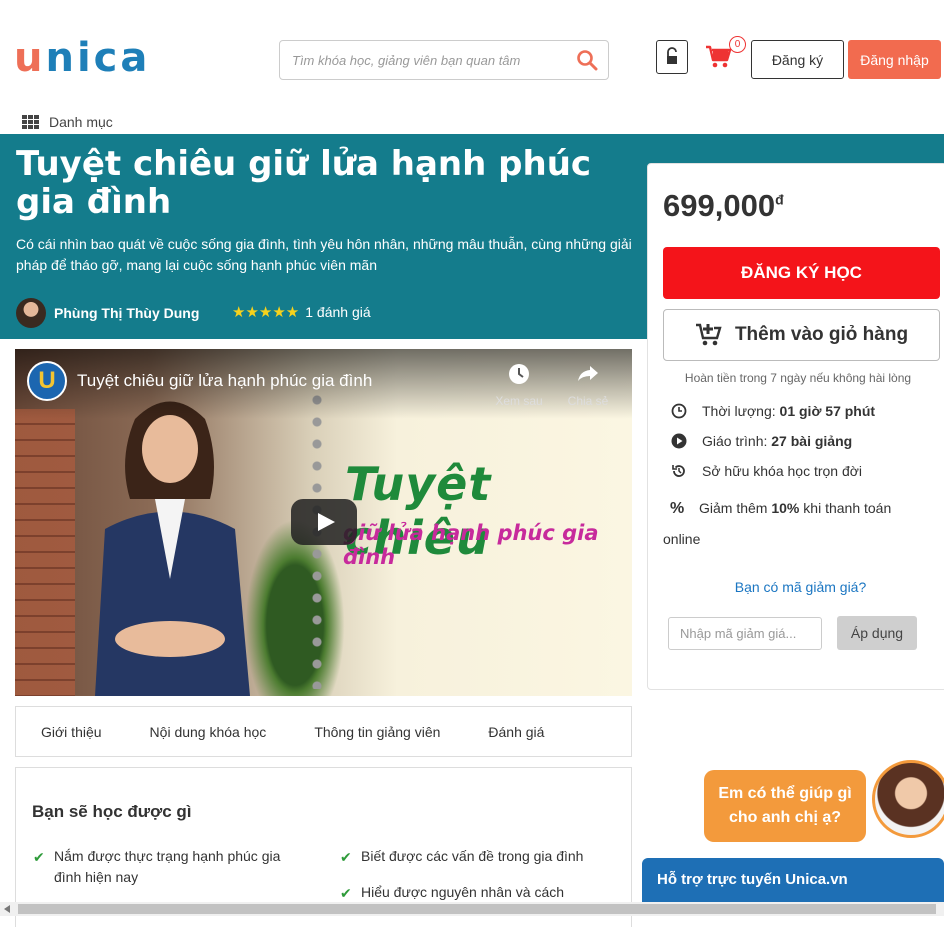 This screenshot has height=944, width=944. I want to click on chat-agent-avatar, so click(908, 799).